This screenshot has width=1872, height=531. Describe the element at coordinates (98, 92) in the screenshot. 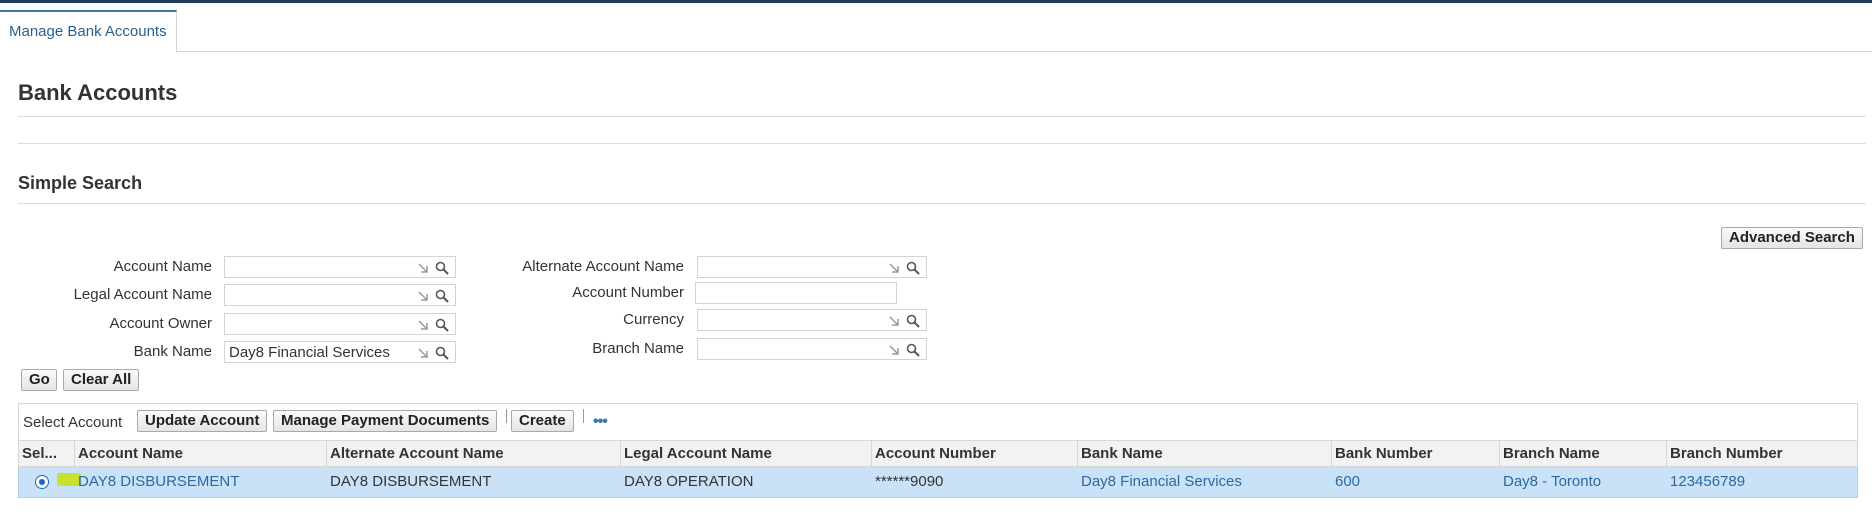

I see `page-title: Bank Accounts` at that location.